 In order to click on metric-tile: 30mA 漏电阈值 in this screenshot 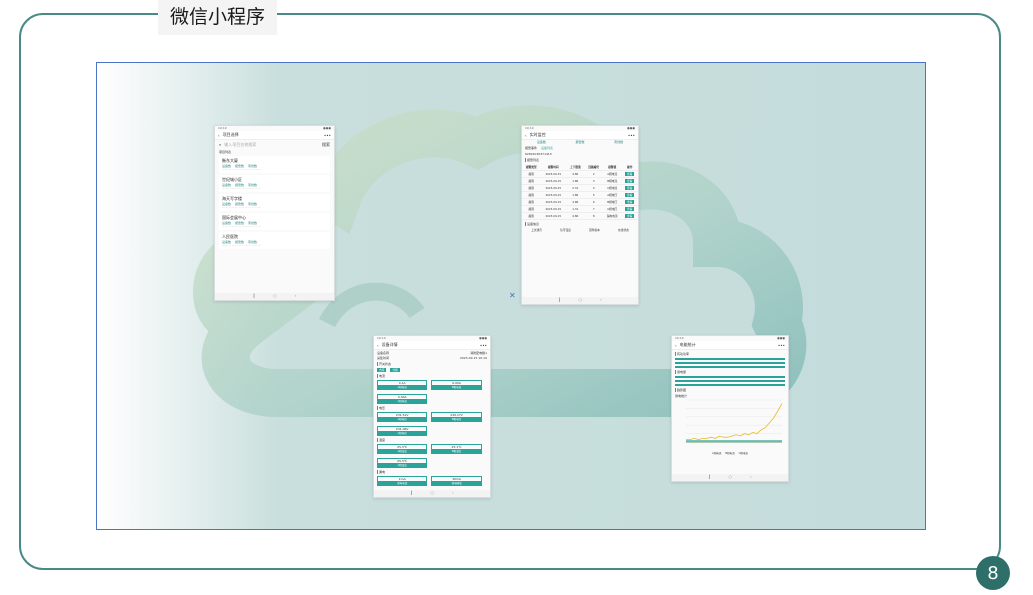, I will do `click(456, 481)`.